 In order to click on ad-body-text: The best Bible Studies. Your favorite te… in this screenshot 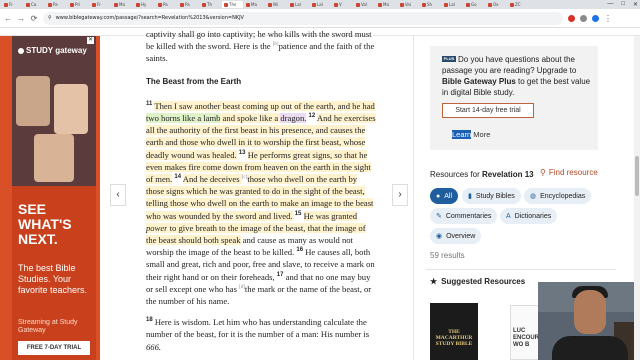, I will do `click(53, 279)`.